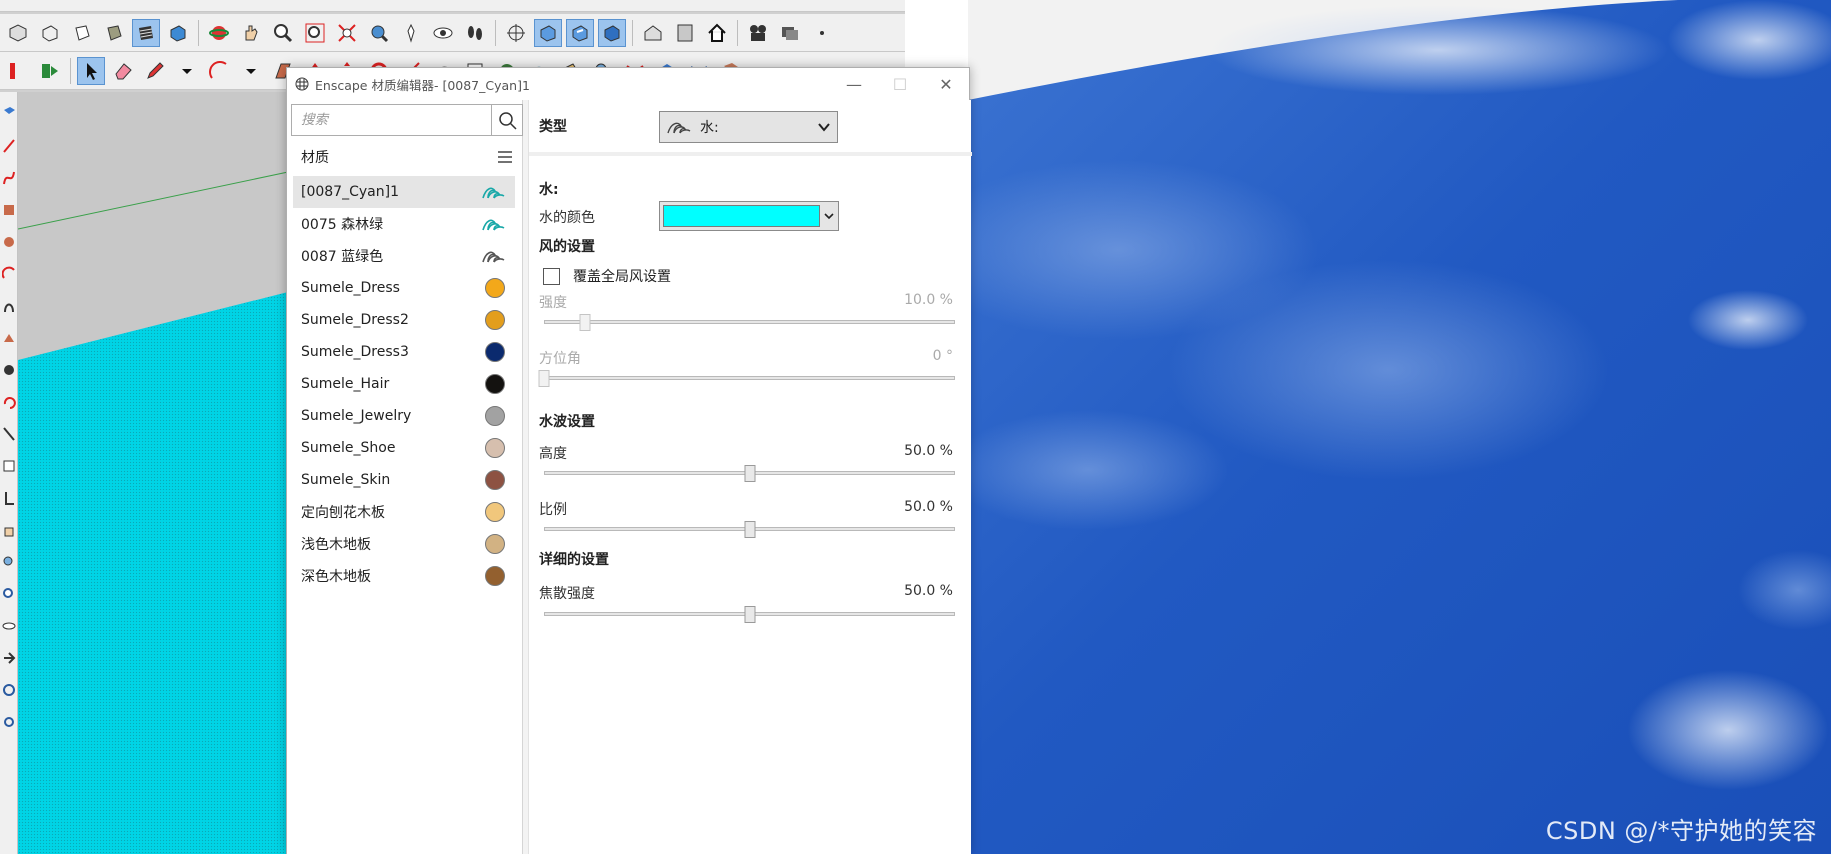  I want to click on override-wind-checkbox, so click(551, 276).